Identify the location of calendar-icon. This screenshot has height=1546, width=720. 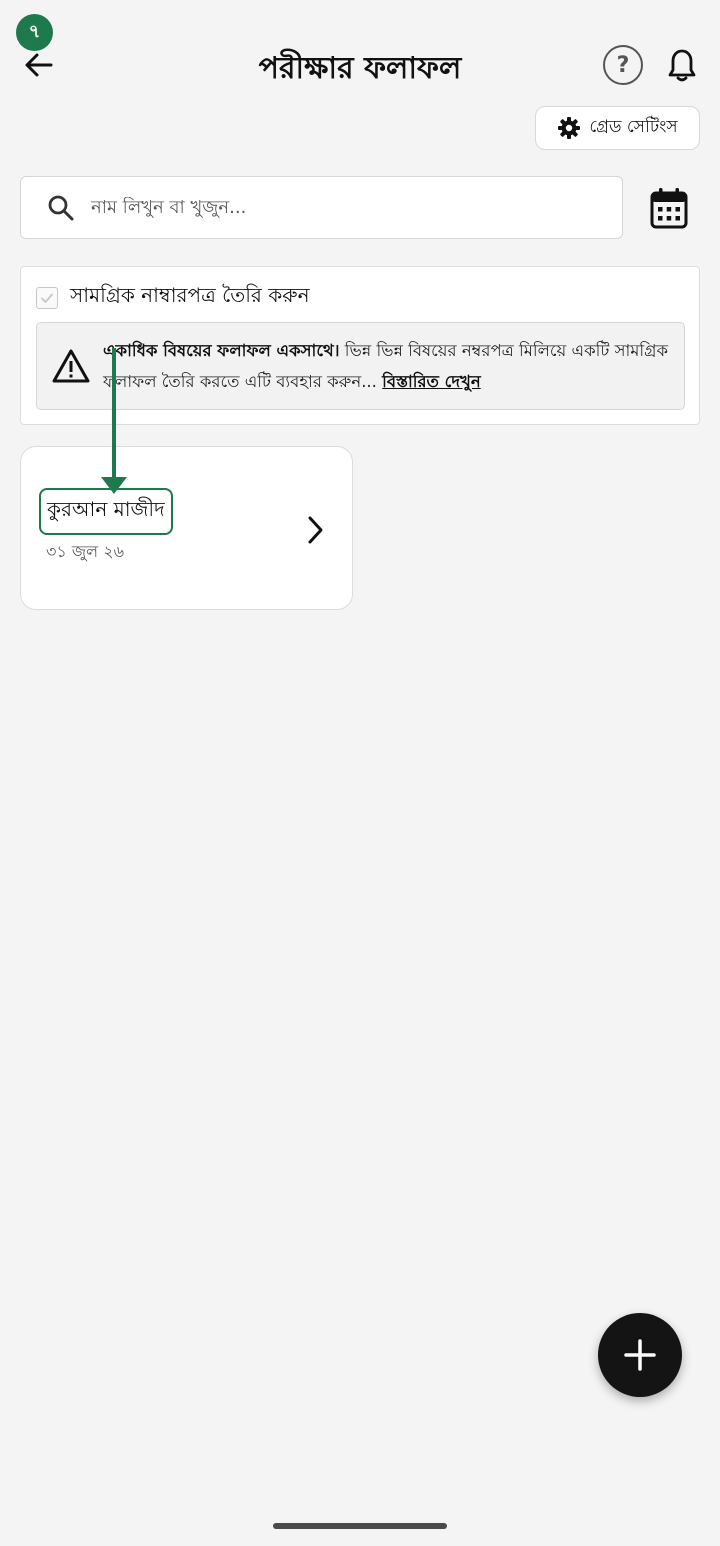
(669, 208).